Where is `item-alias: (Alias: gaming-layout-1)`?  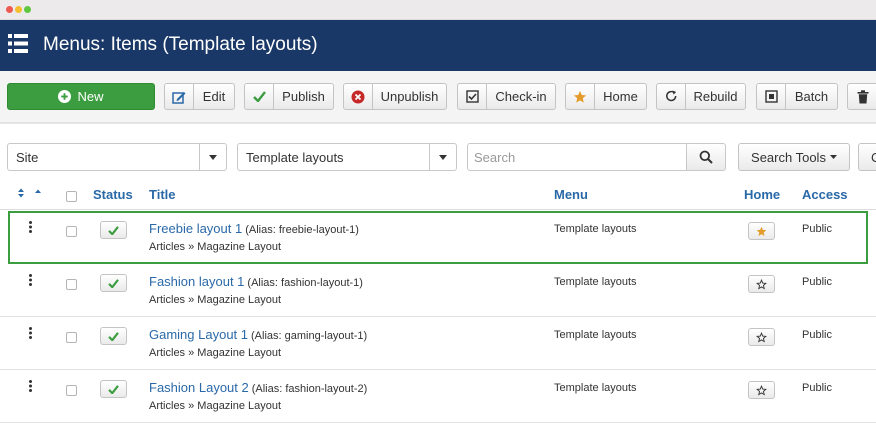 item-alias: (Alias: gaming-layout-1) is located at coordinates (309, 336).